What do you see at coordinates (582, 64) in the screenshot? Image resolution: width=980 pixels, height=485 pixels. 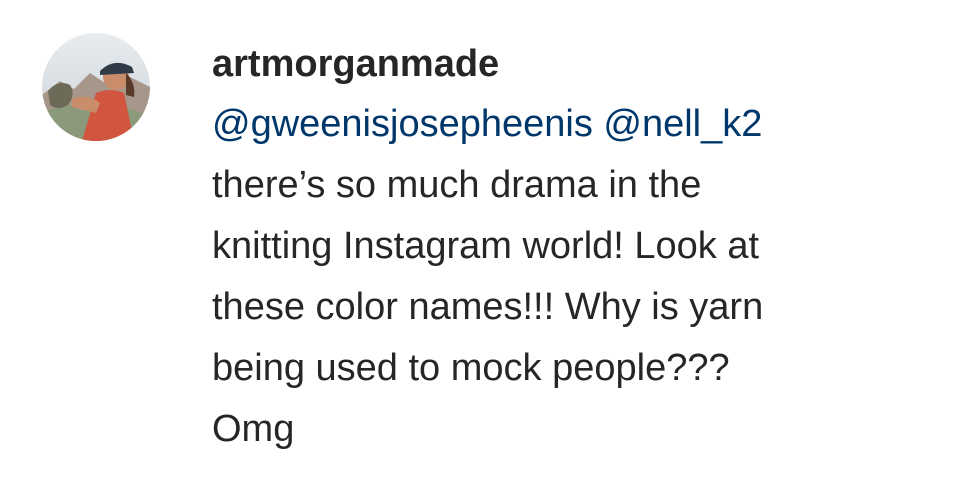 I see `username: artmorganmade` at bounding box center [582, 64].